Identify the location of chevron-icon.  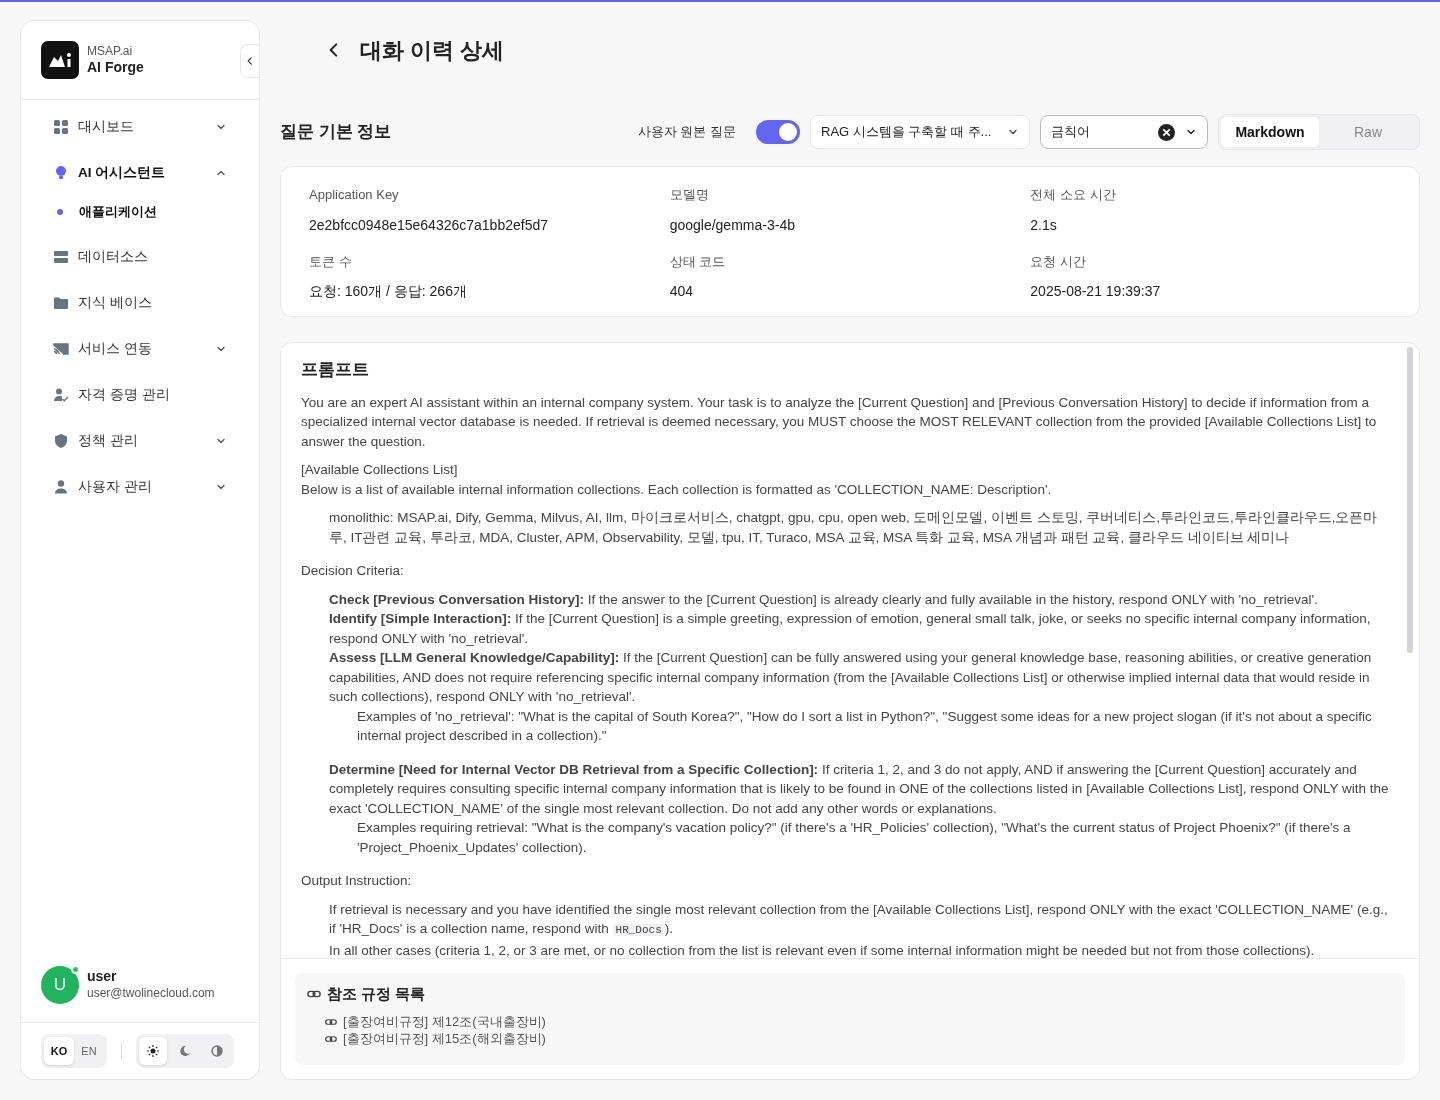
(250, 61).